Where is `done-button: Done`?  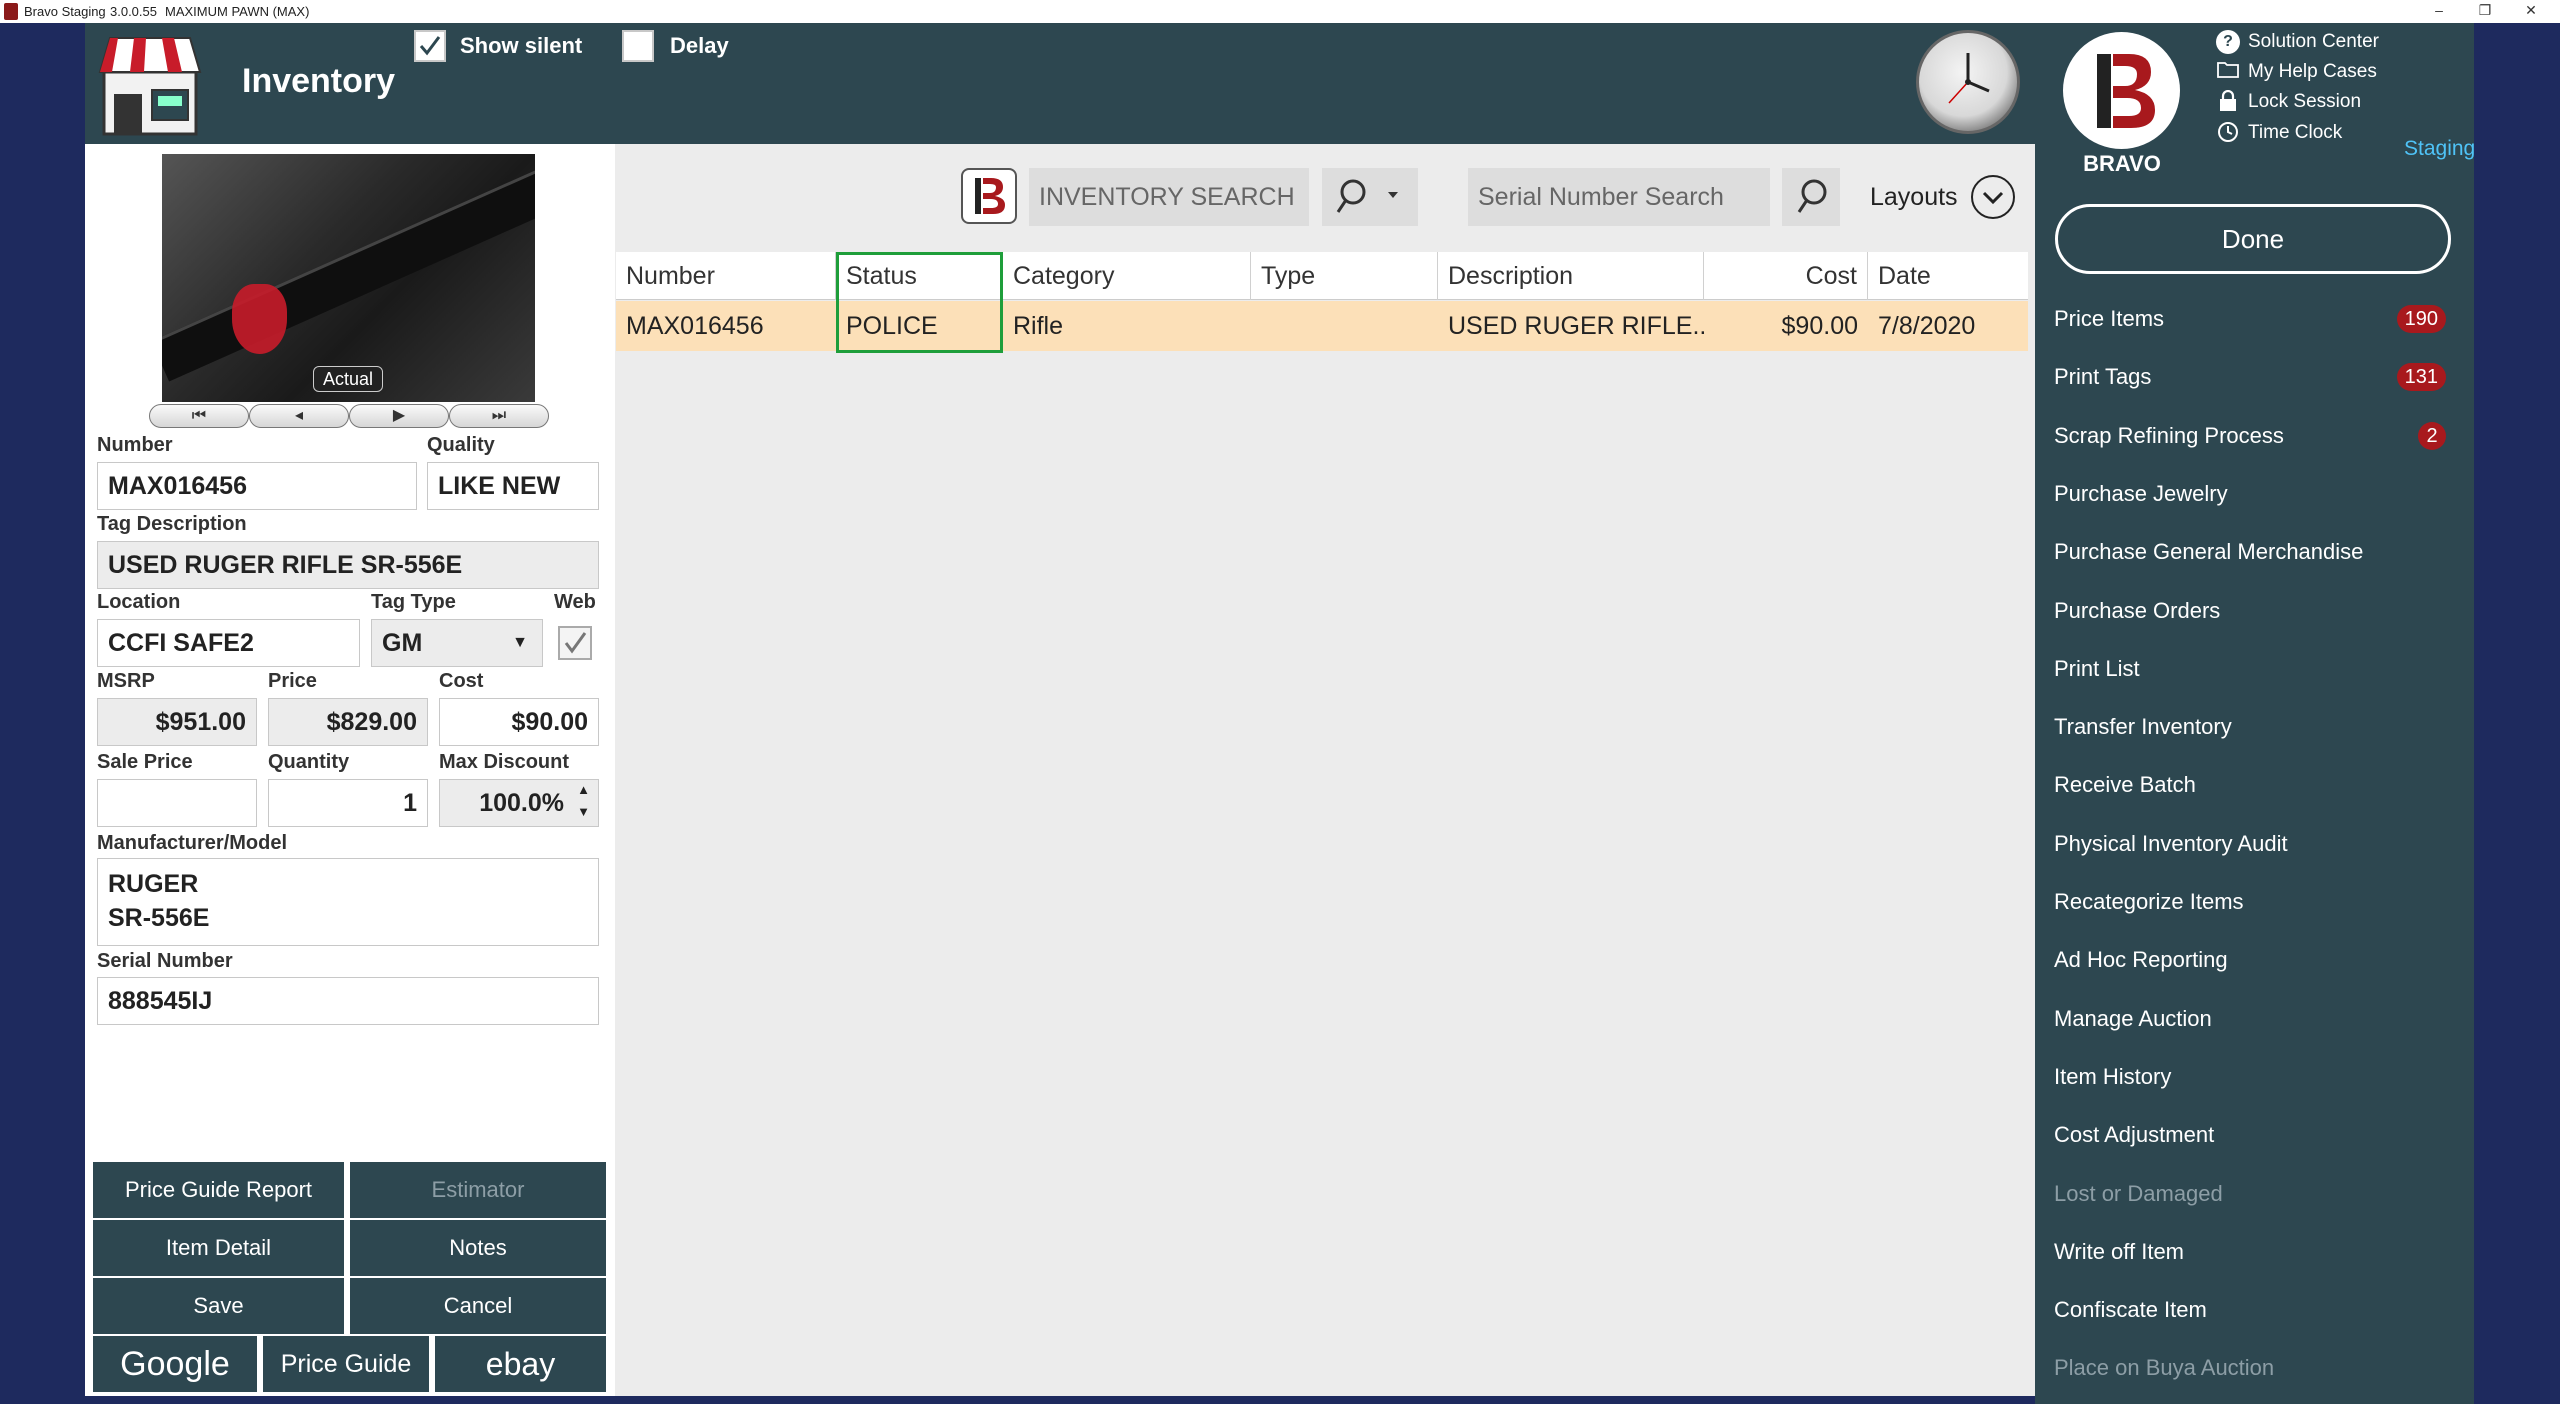
done-button: Done is located at coordinates (2253, 239).